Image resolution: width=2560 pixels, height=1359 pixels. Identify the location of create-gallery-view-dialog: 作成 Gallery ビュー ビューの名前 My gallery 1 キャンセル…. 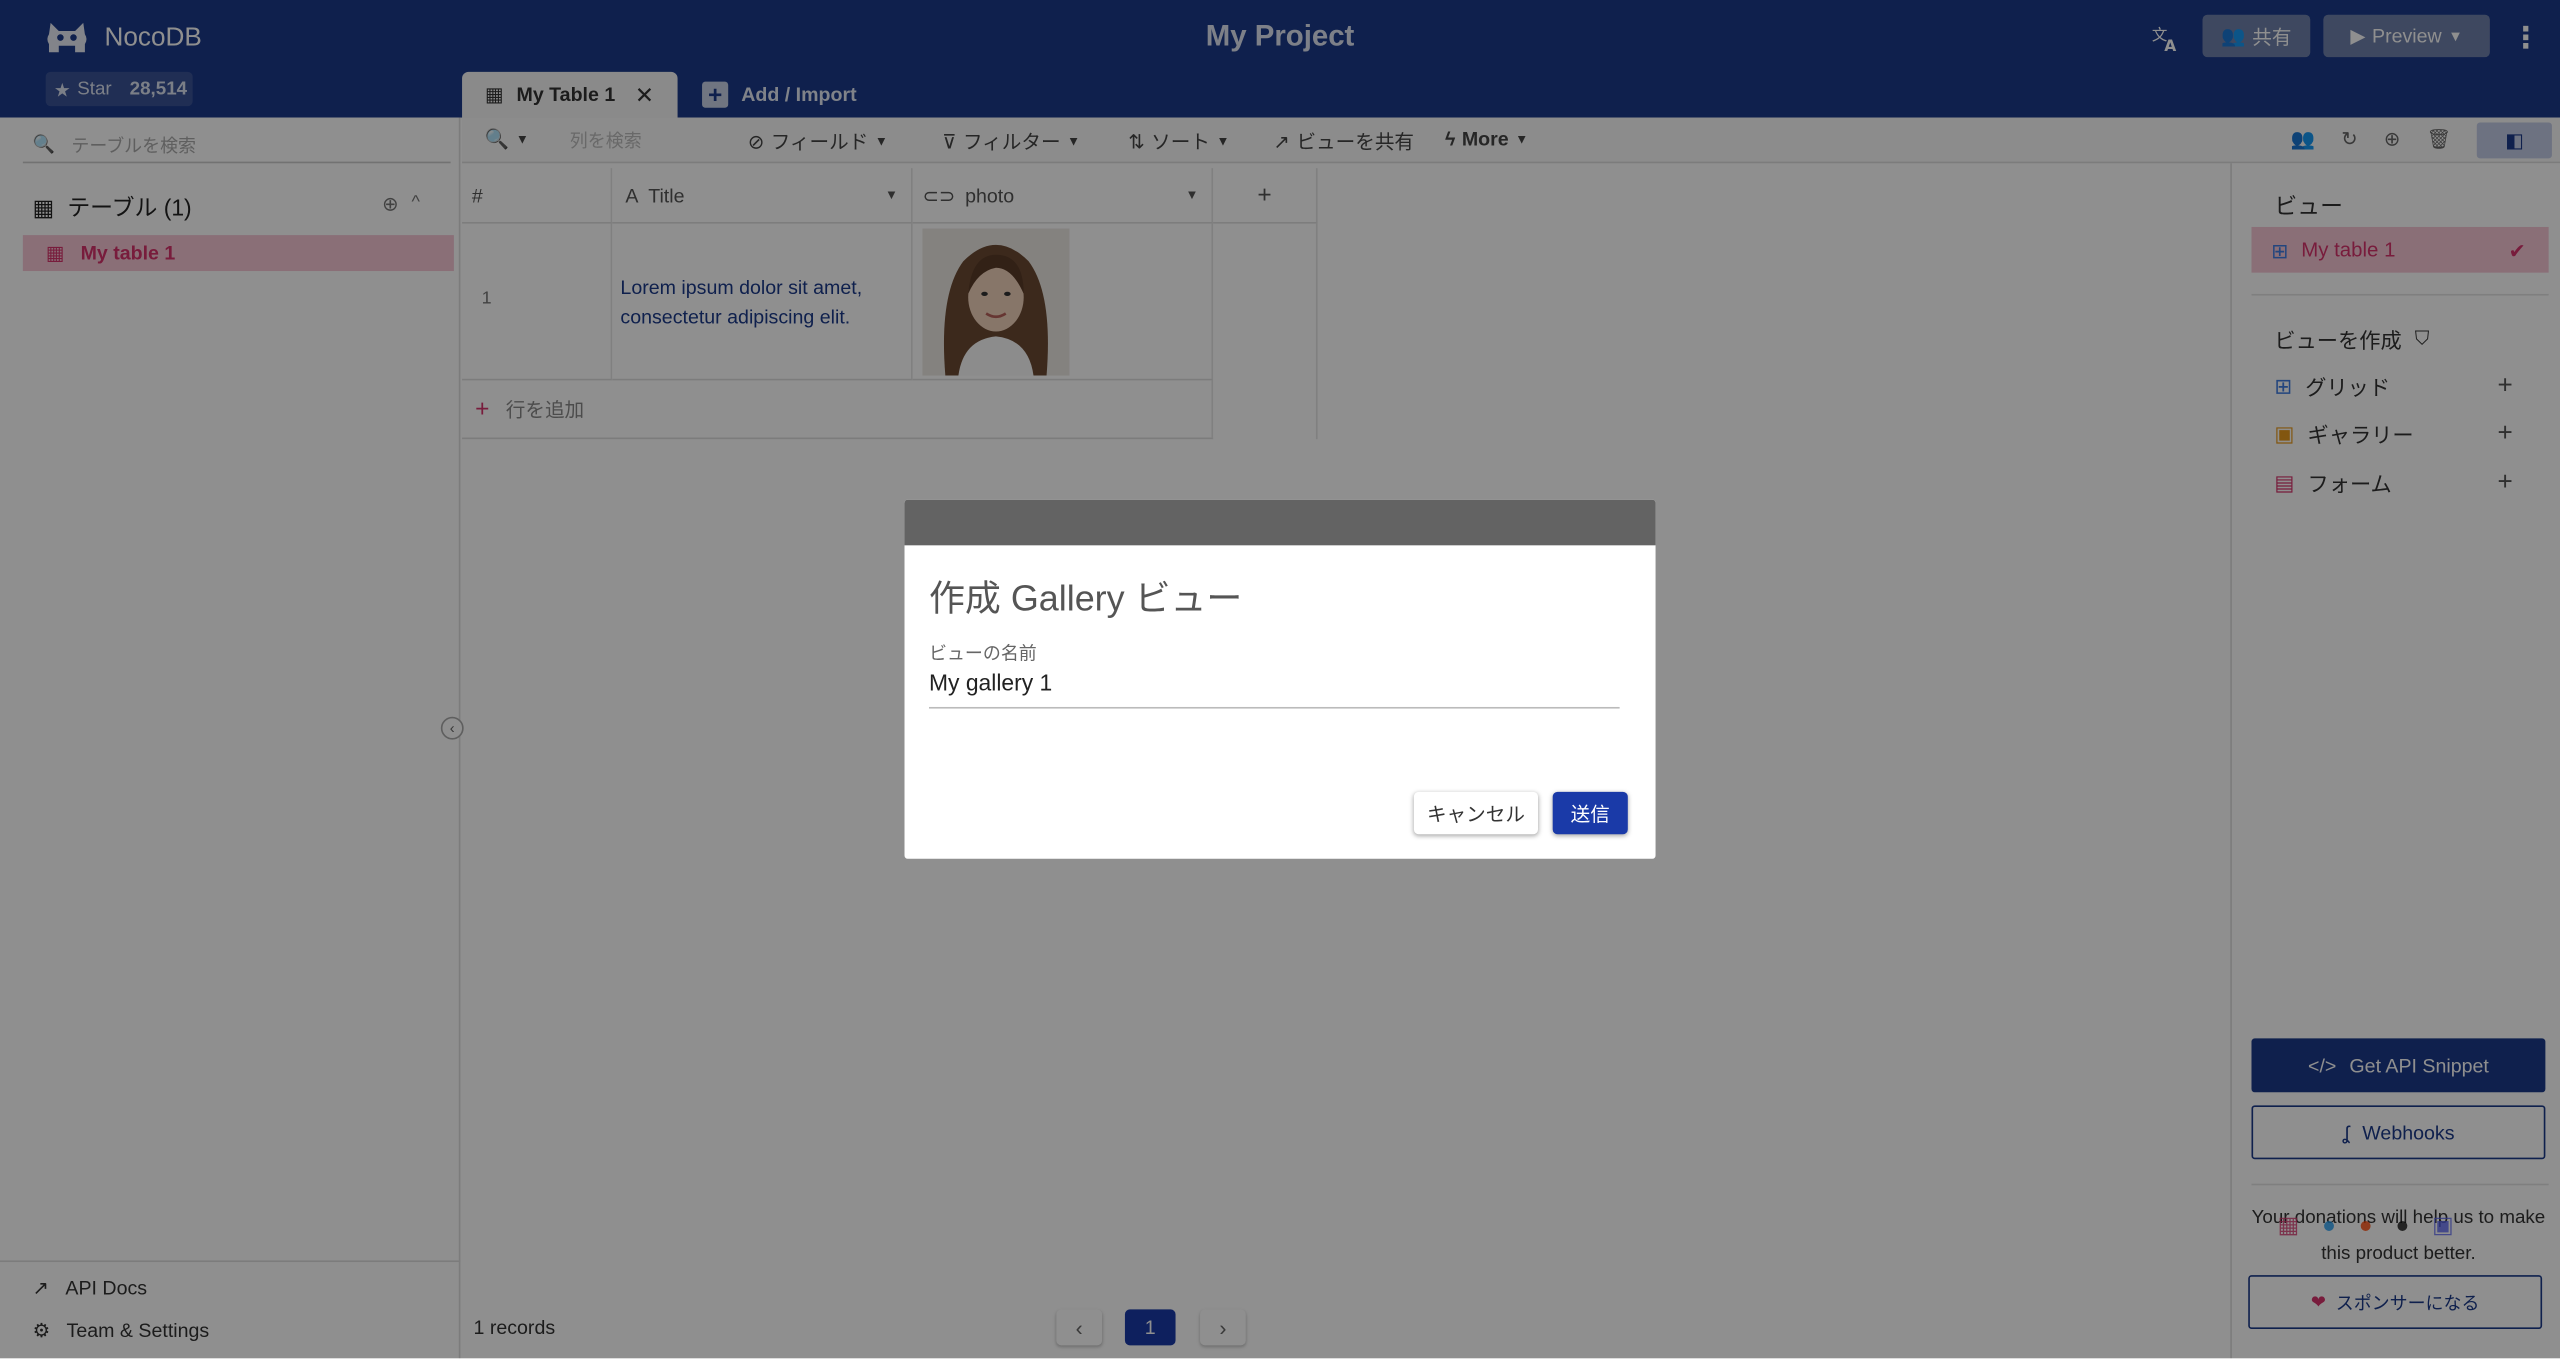
(1280, 679).